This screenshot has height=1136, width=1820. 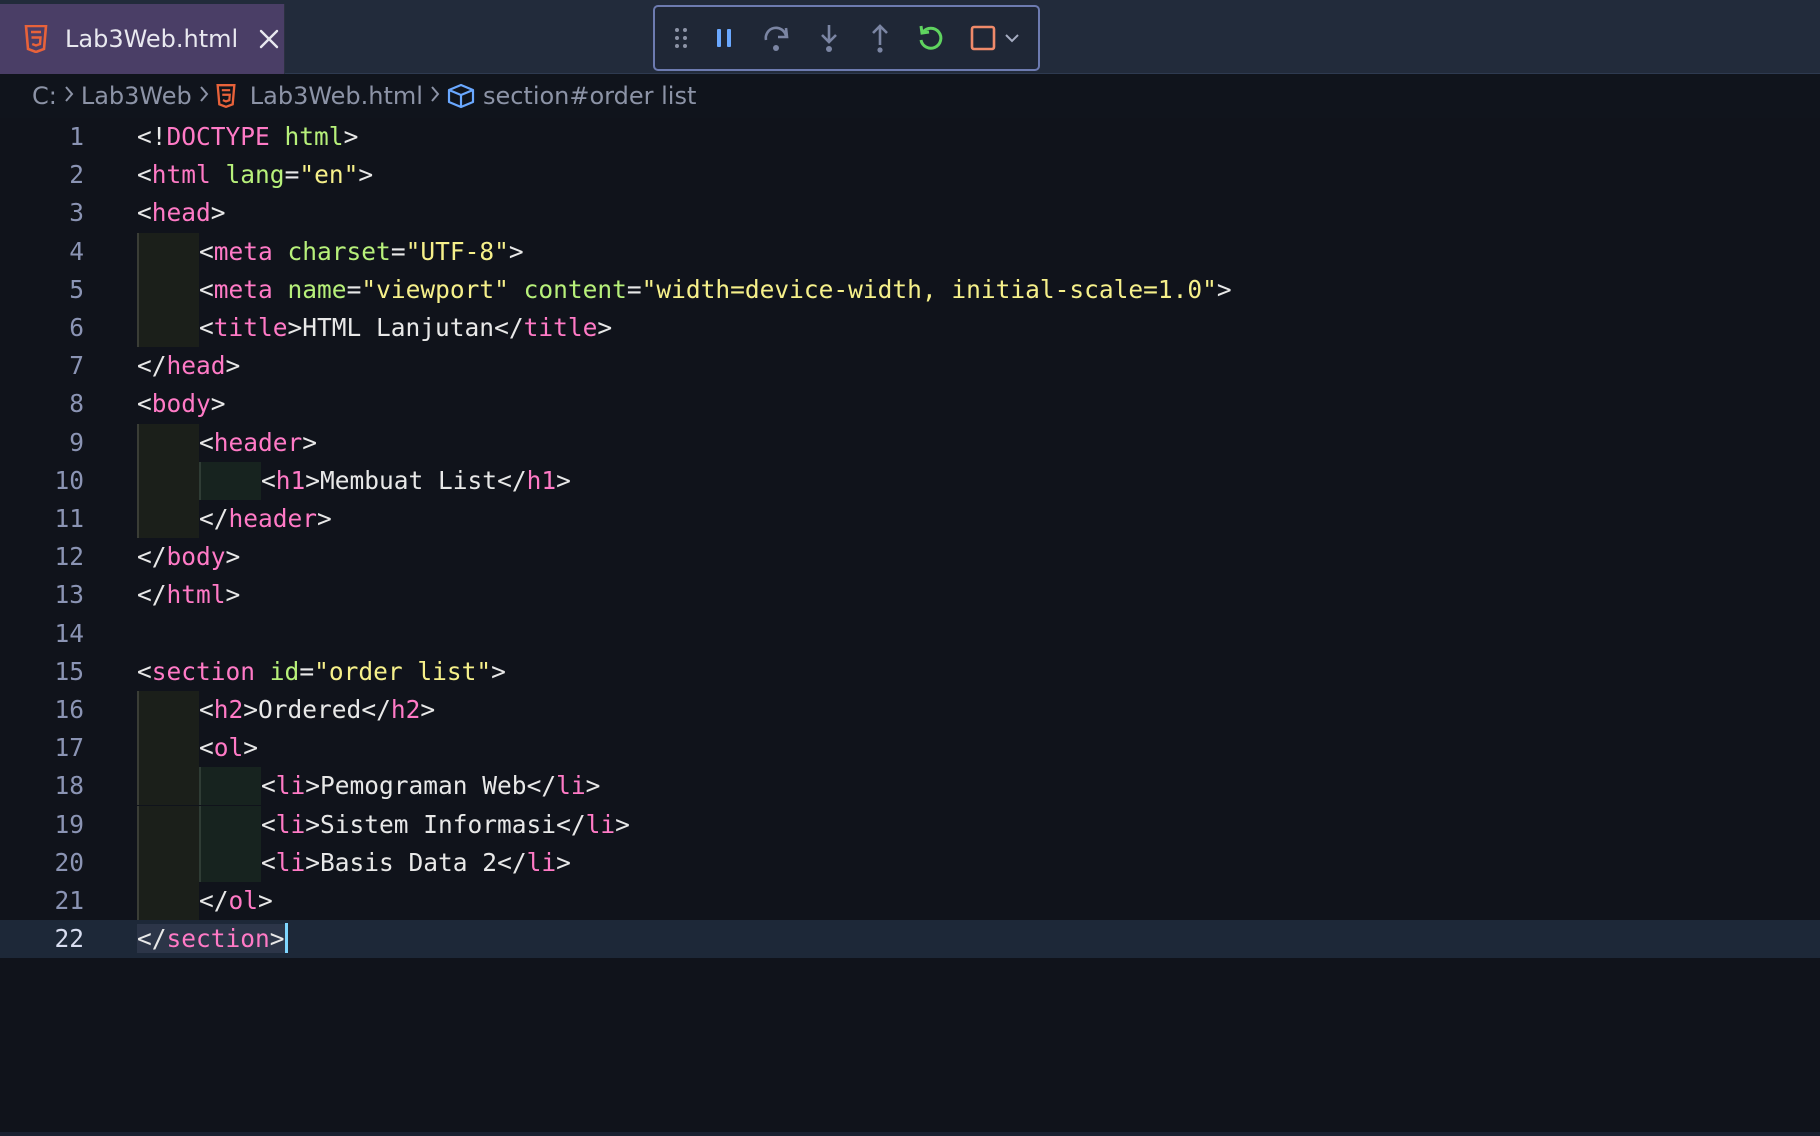 What do you see at coordinates (76, 366) in the screenshot?
I see `line-number: 7` at bounding box center [76, 366].